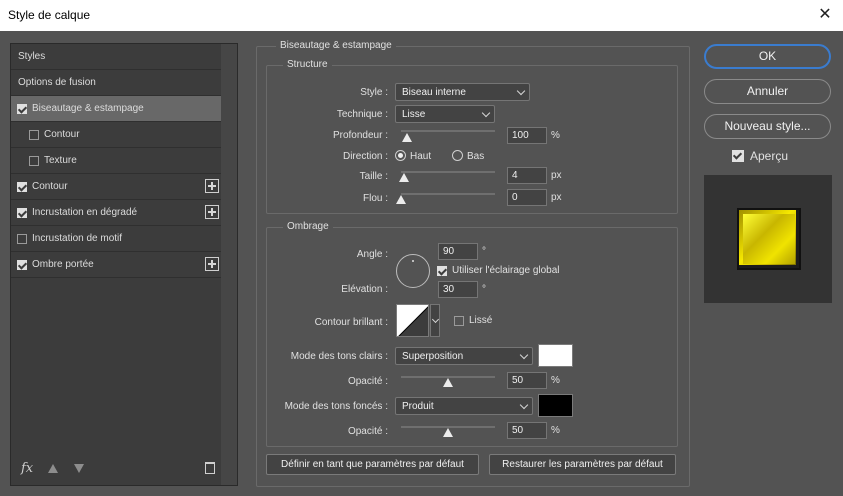 The width and height of the screenshot is (843, 496). I want to click on preview-label: Aperçu, so click(769, 156).